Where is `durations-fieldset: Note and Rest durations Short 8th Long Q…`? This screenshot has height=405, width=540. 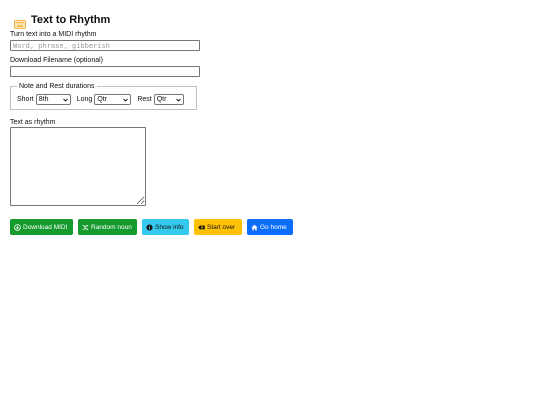 durations-fieldset: Note and Rest durations Short 8th Long Q… is located at coordinates (103, 96).